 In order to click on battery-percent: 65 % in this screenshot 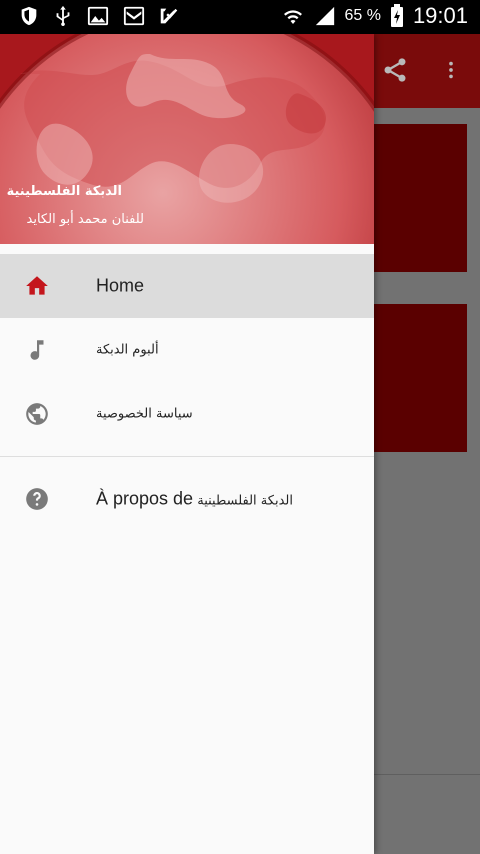, I will do `click(362, 15)`.